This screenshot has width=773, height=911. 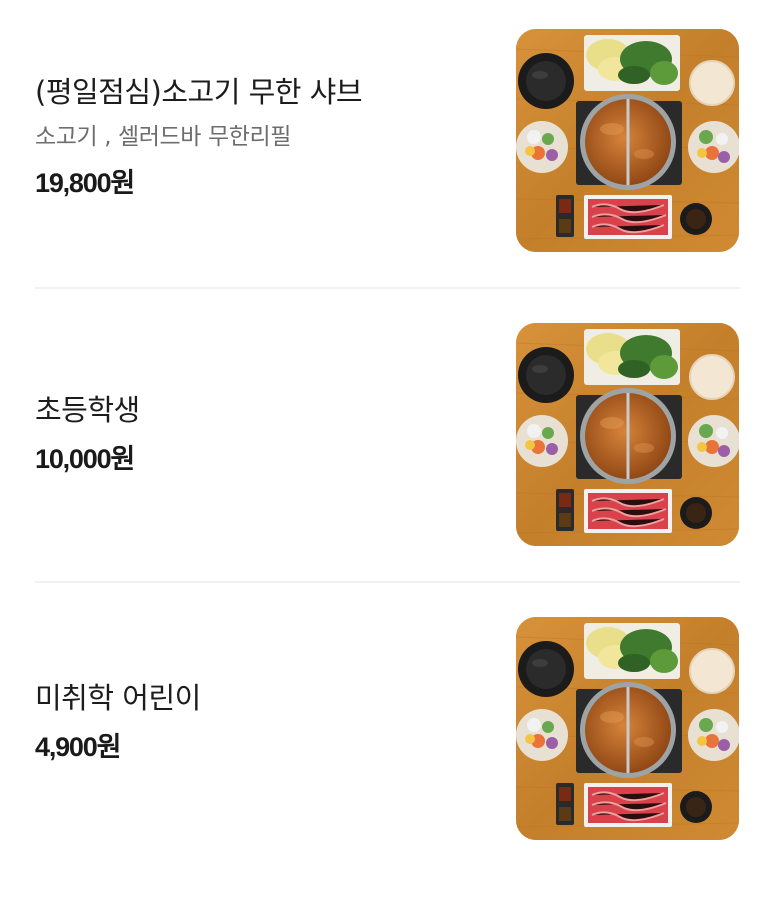 What do you see at coordinates (163, 137) in the screenshot?
I see `menu-item-description: 소고기 , 셀러드바 무한리필` at bounding box center [163, 137].